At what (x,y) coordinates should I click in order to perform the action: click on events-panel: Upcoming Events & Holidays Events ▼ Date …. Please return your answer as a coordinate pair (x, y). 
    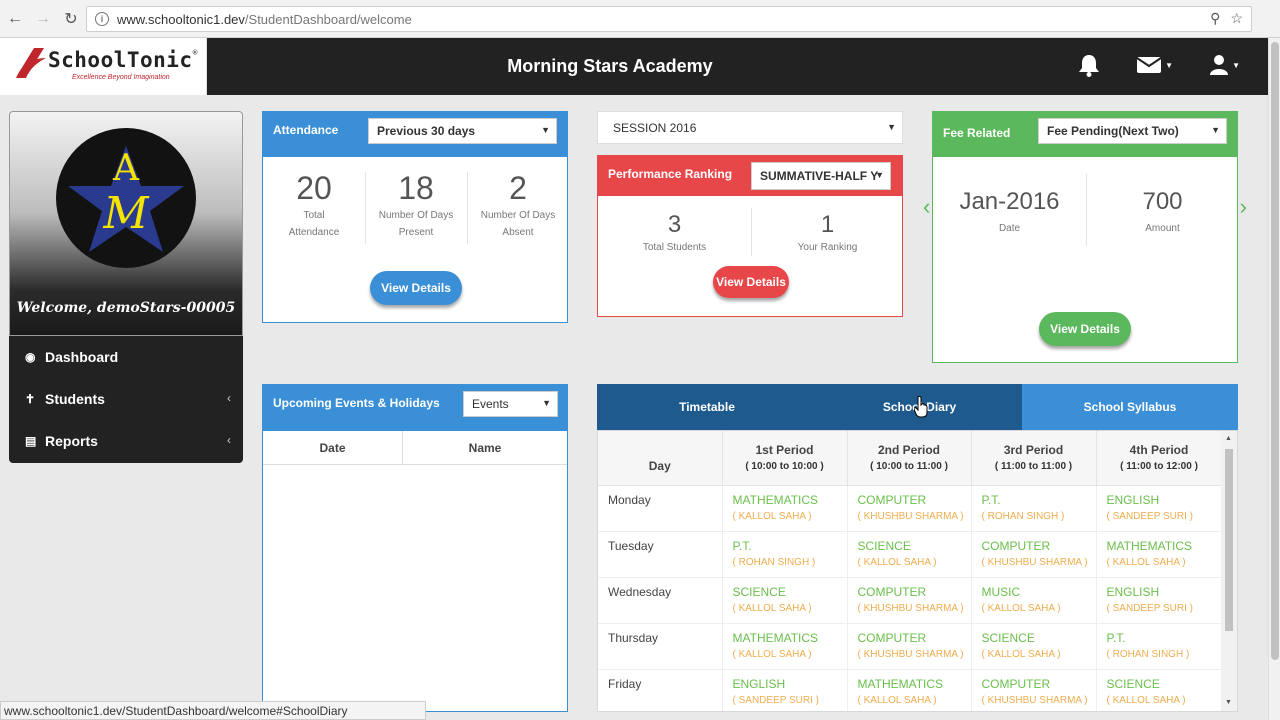
    Looking at the image, I should click on (415, 548).